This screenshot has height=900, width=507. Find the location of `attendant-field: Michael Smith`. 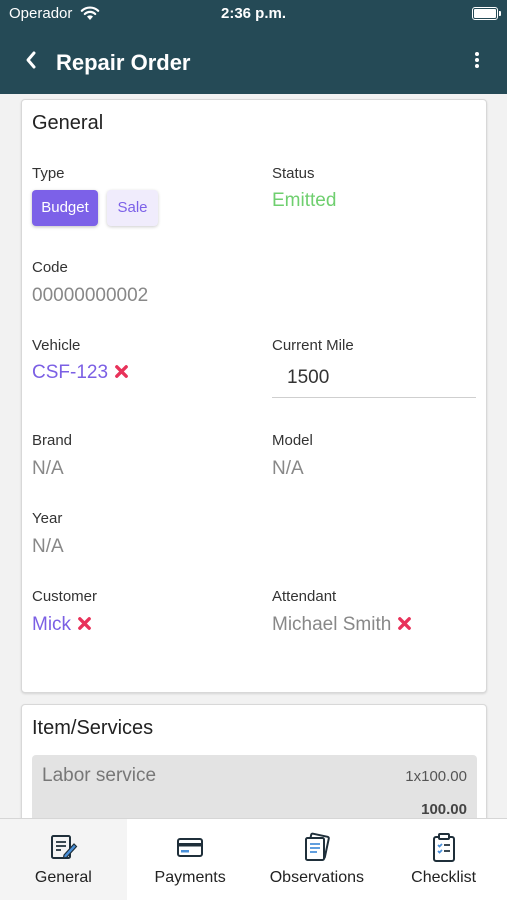

attendant-field: Michael Smith is located at coordinates (342, 625).